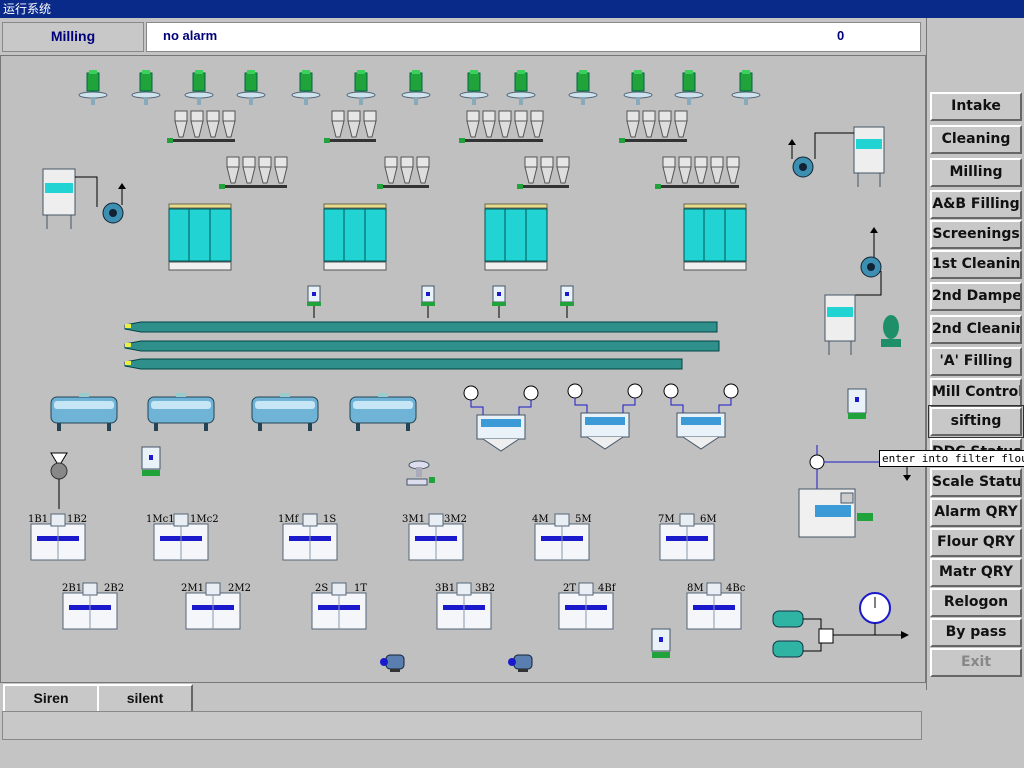 The width and height of the screenshot is (1024, 768). What do you see at coordinates (51, 698) in the screenshot?
I see `siren-button: Siren` at bounding box center [51, 698].